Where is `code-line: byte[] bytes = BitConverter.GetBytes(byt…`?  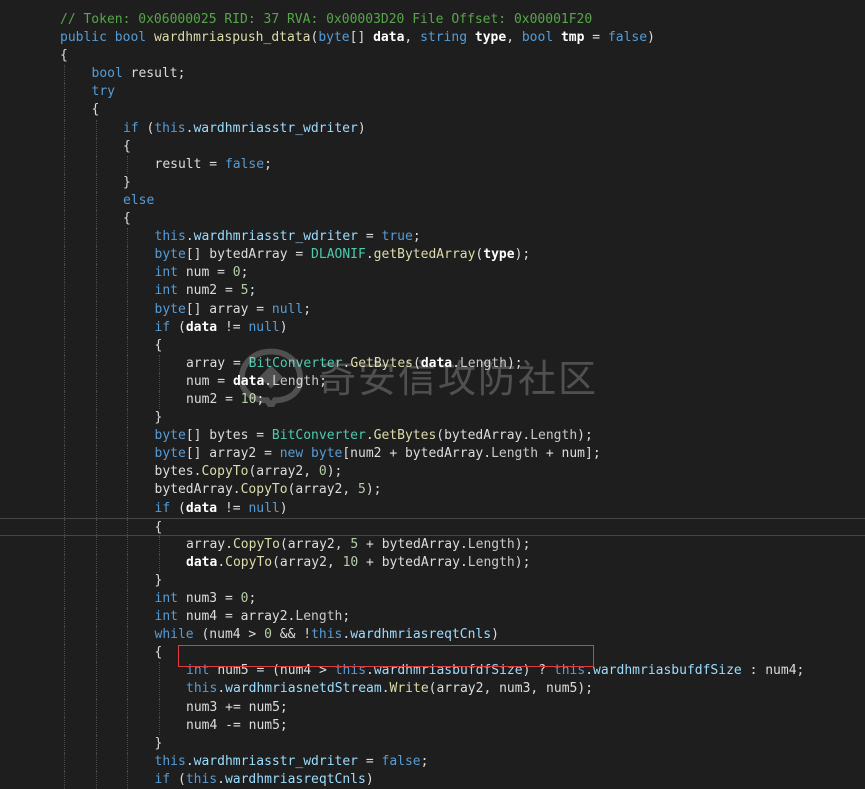 code-line: byte[] bytes = BitConverter.GetBytes(byt… is located at coordinates (432, 436).